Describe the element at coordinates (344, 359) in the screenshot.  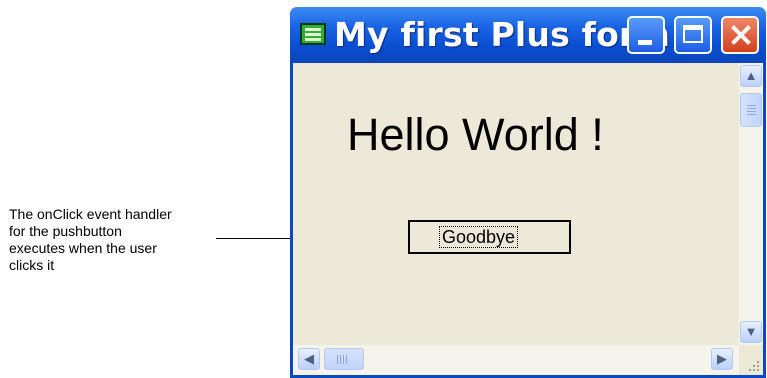
I see `horizontal-scroll-thumb` at that location.